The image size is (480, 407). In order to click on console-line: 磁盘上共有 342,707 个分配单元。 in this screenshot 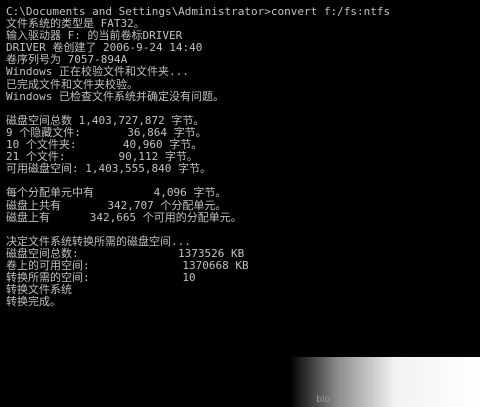, I will do `click(116, 205)`.